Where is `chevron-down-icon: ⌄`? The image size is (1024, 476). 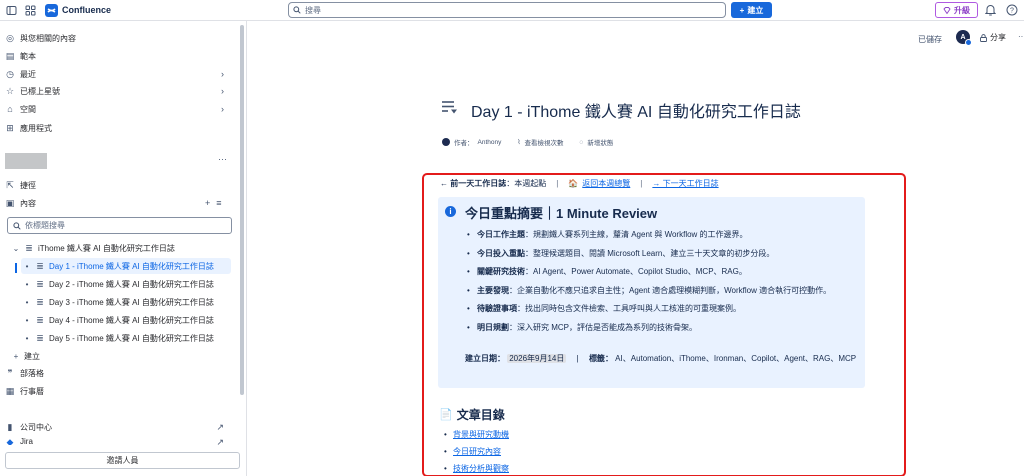
chevron-down-icon: ⌄ is located at coordinates (16, 248).